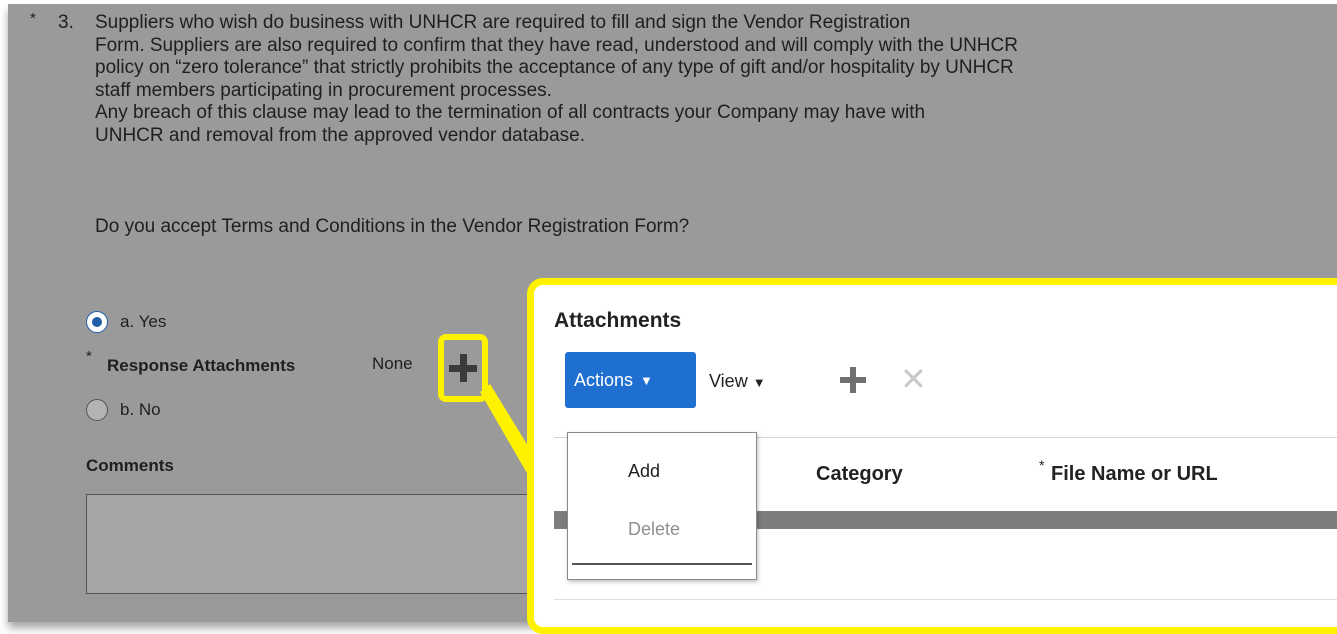 This screenshot has width=1337, height=634. What do you see at coordinates (618, 320) in the screenshot?
I see `dialog-title: Attachments` at bounding box center [618, 320].